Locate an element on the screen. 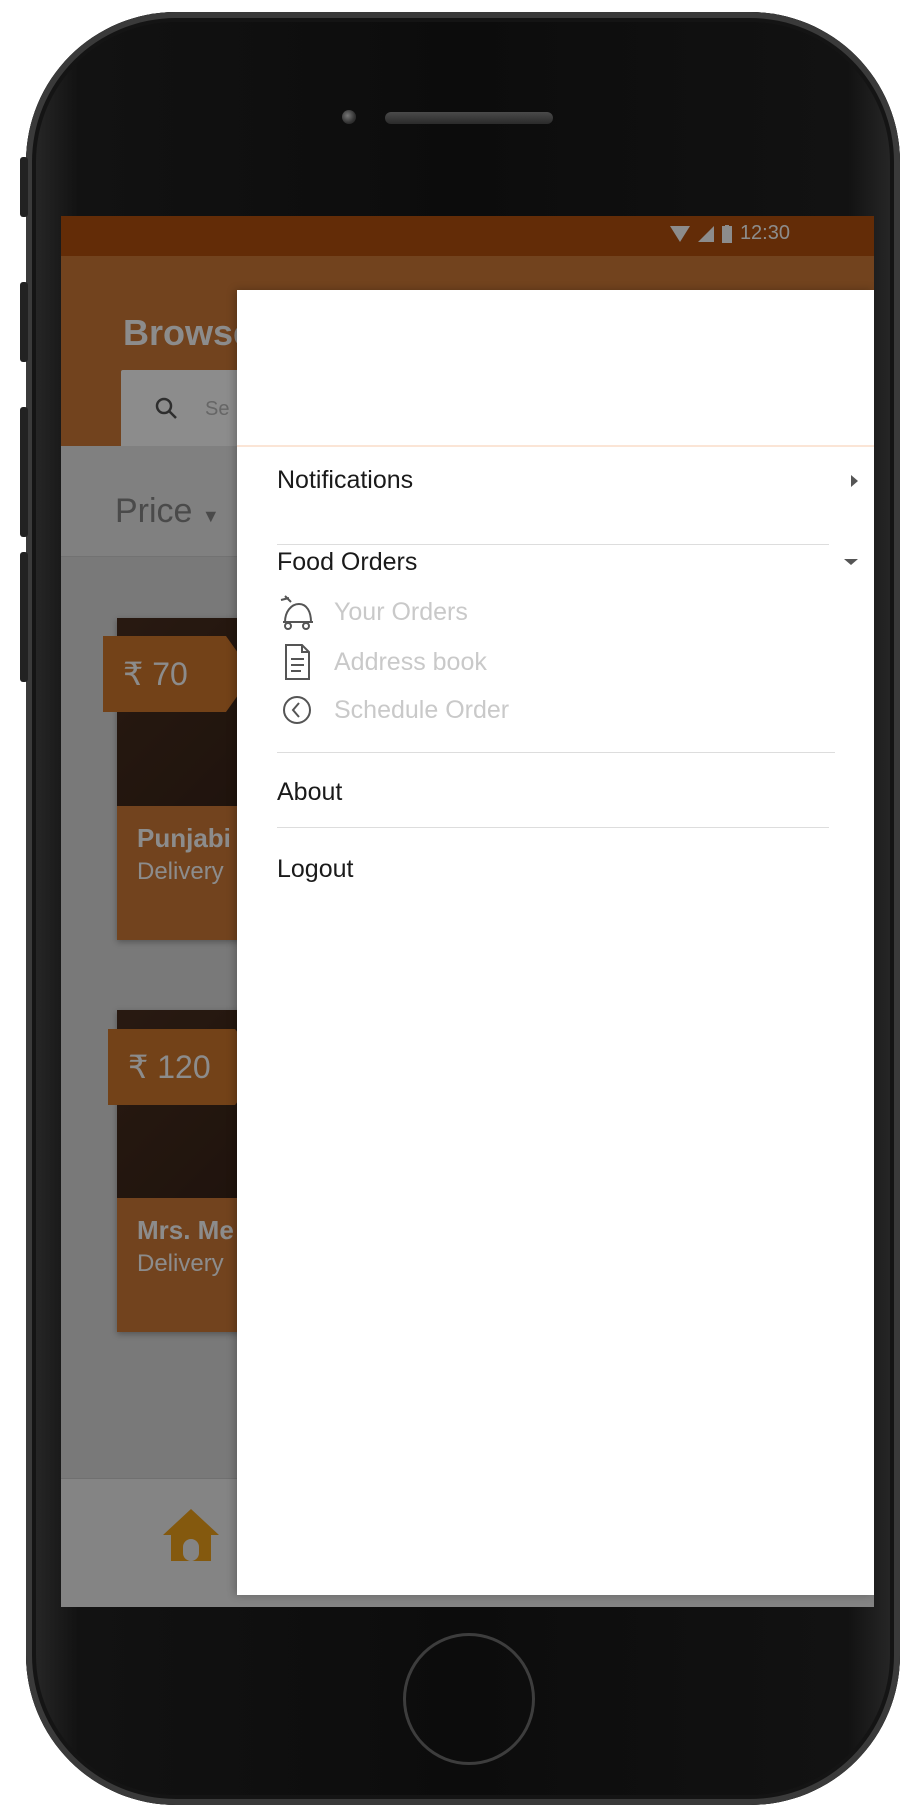  submenu-item-schedule-order: Schedule Order is located at coordinates (393, 710).